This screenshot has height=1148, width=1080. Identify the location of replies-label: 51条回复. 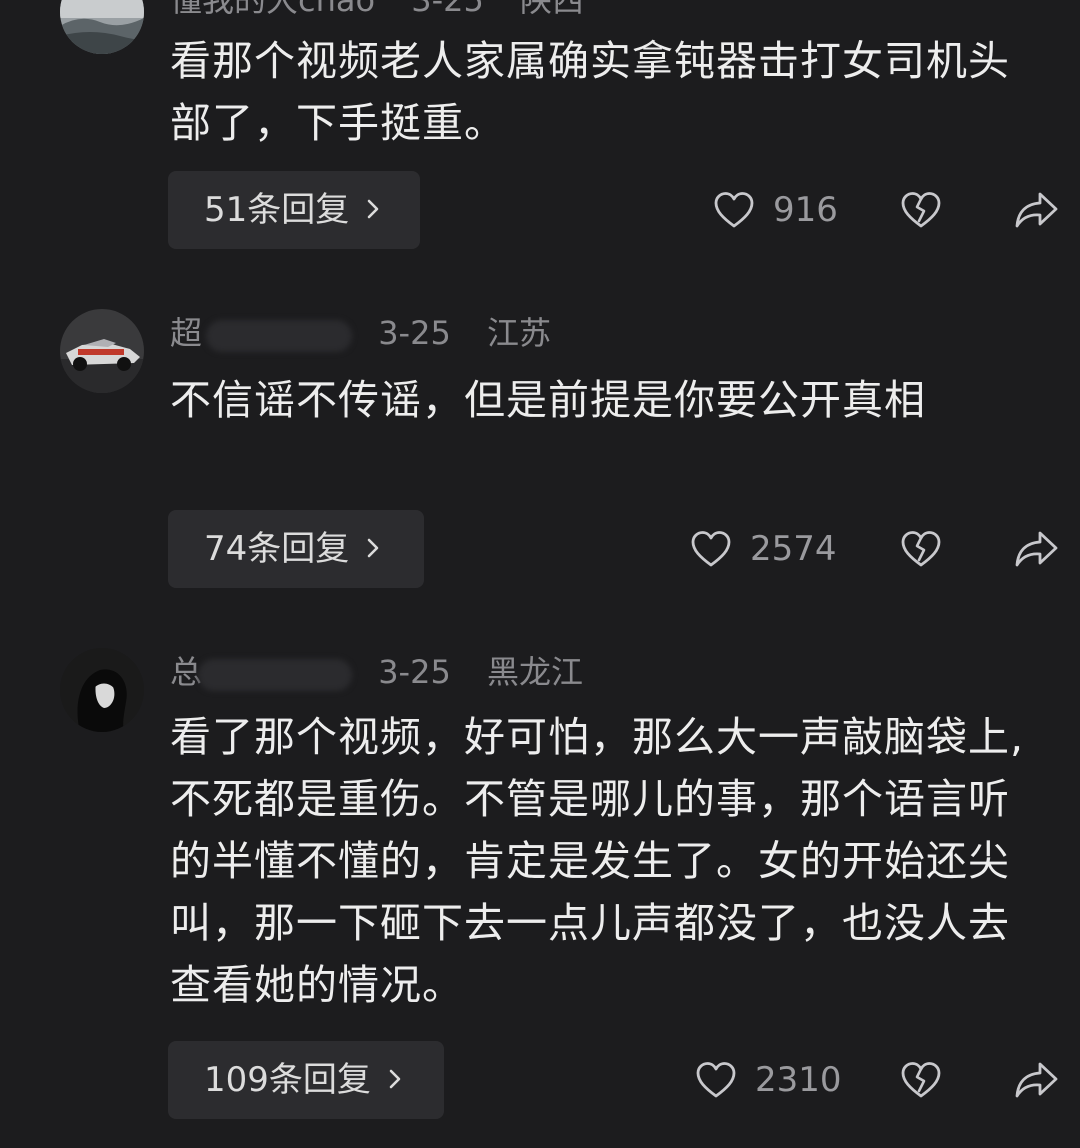
(277, 210).